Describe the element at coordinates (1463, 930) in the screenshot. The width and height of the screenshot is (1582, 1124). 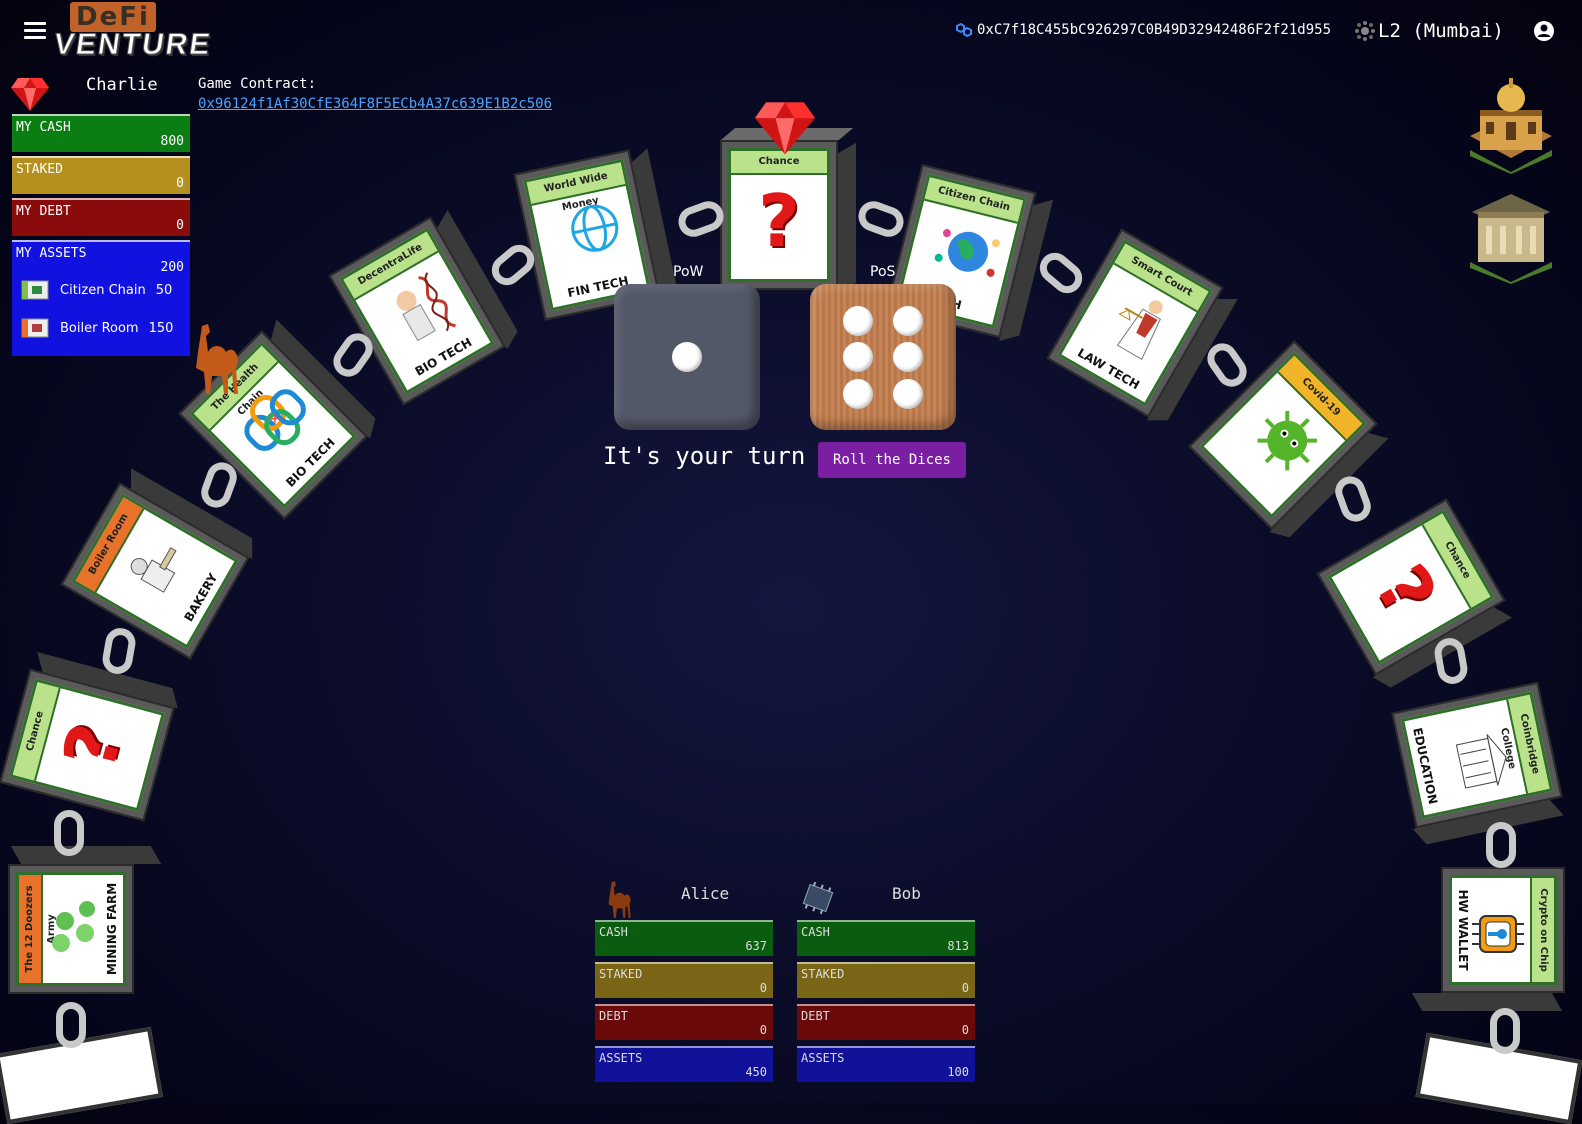
I see `tile-category: HW WALLET` at that location.